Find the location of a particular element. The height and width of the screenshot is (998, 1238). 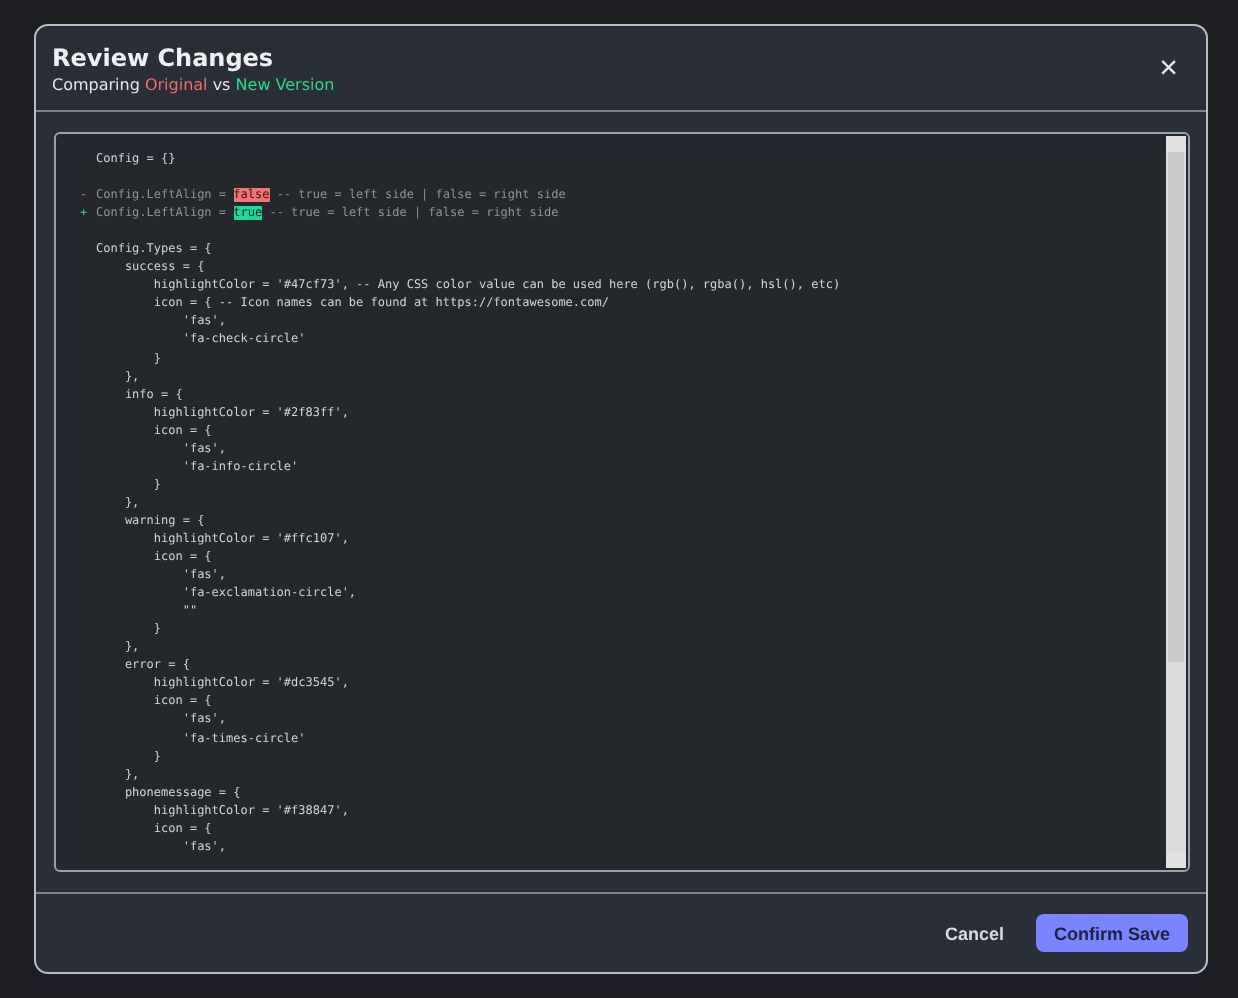

cancel-button: Cancel is located at coordinates (974, 933).